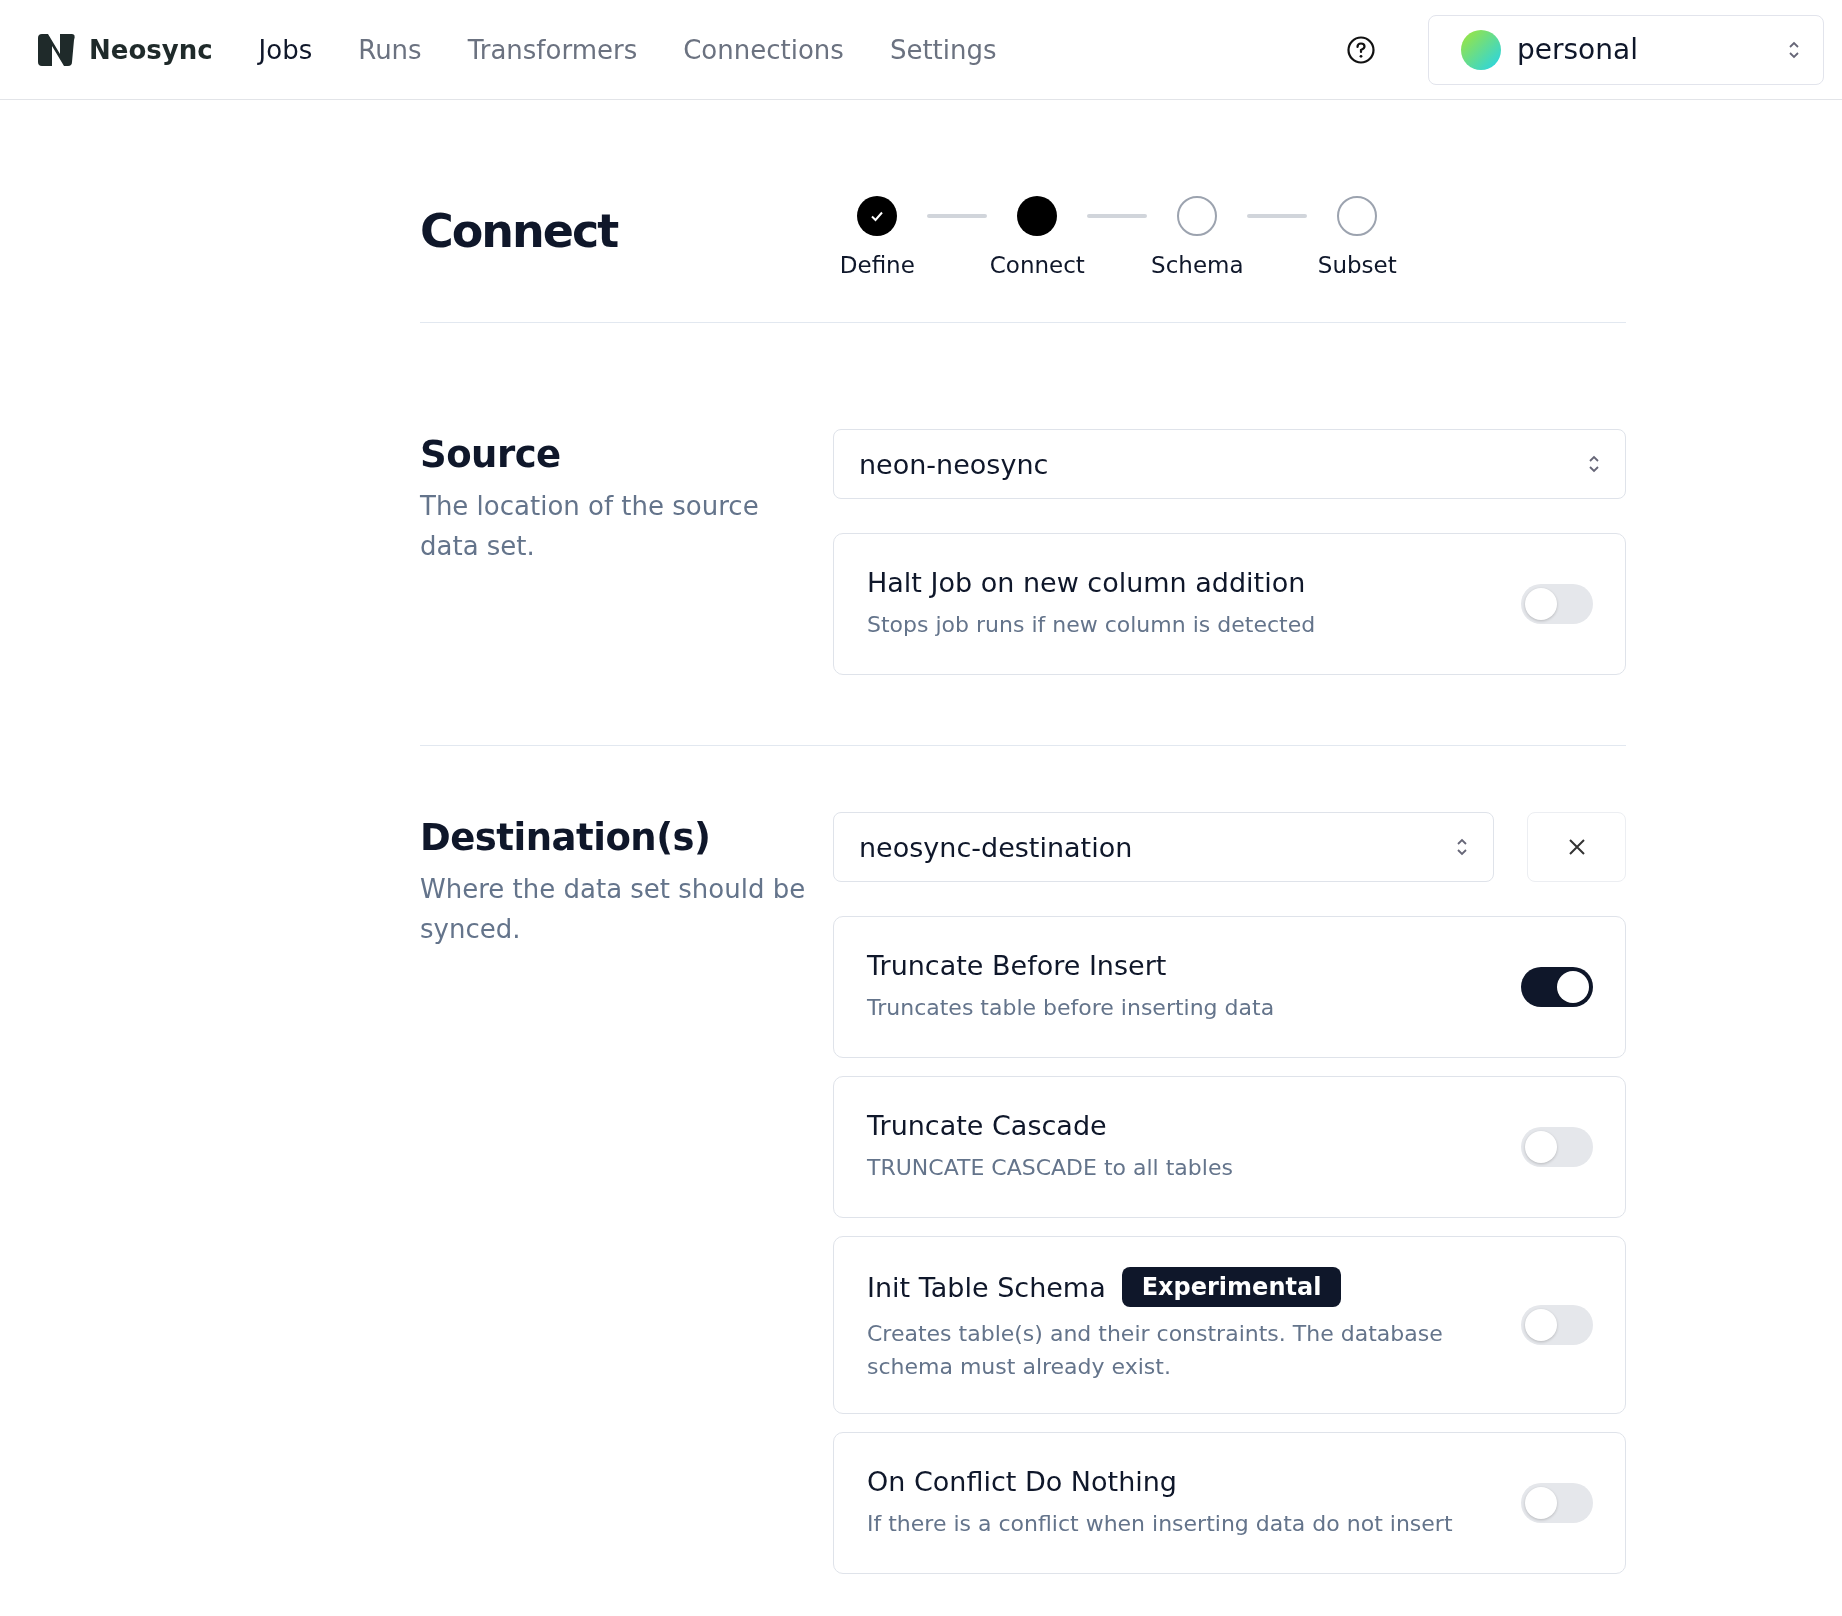  I want to click on nav-link: Settings, so click(943, 49).